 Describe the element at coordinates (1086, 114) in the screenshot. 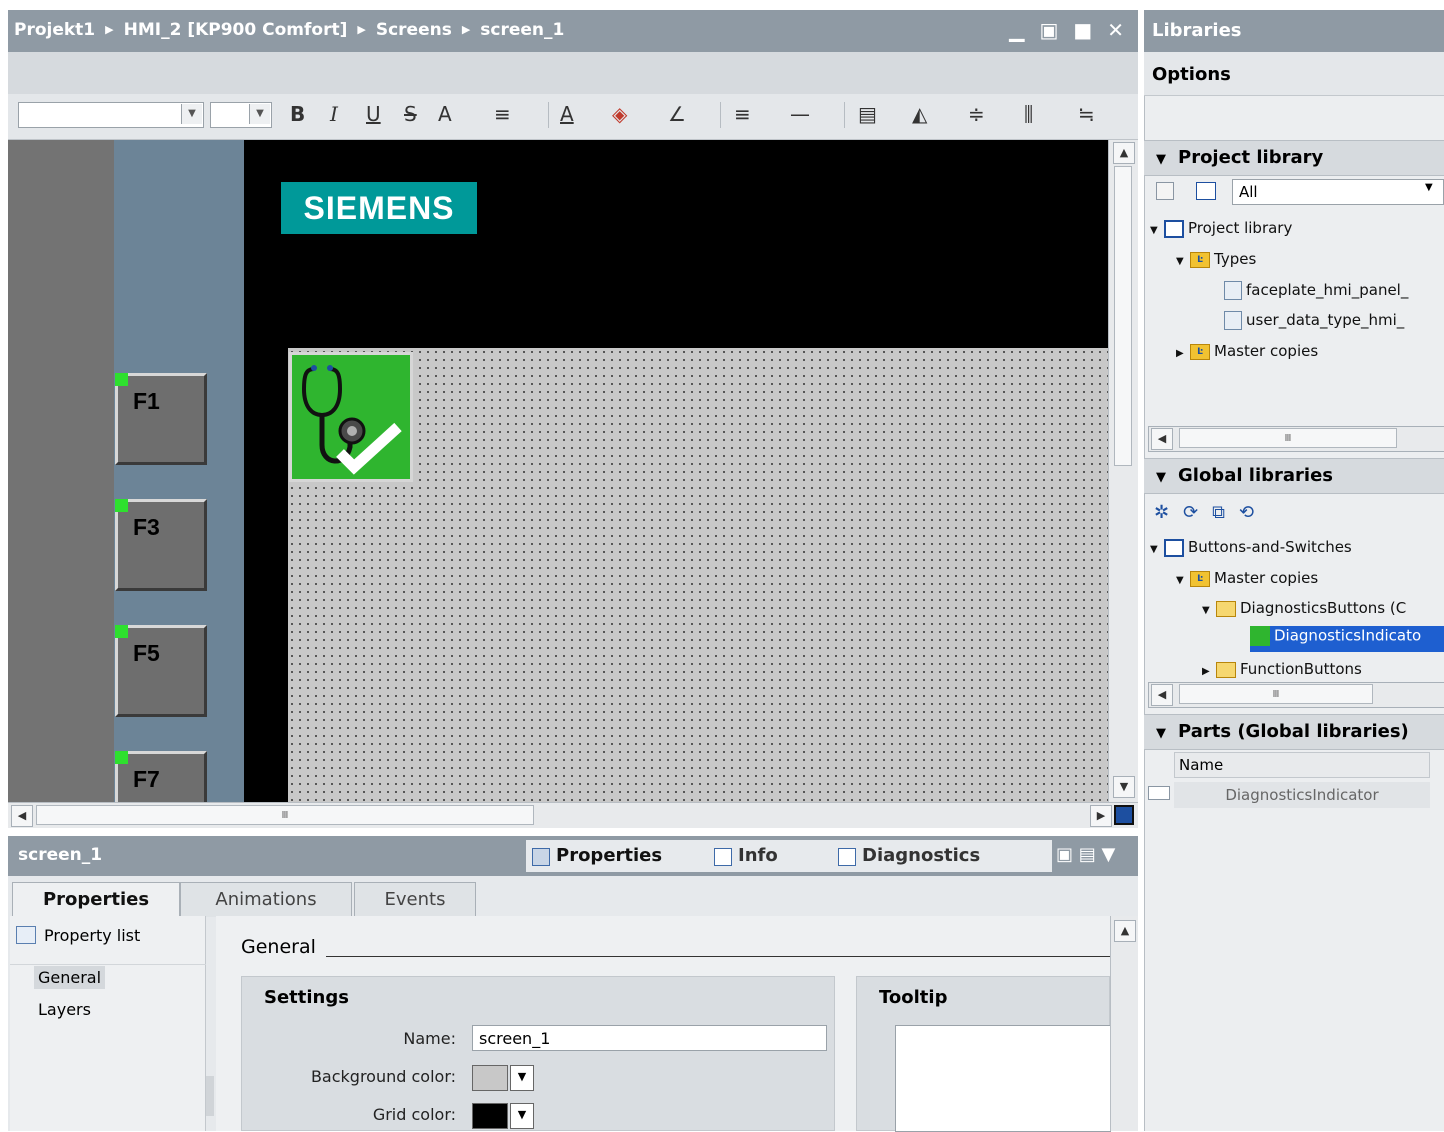

I see `same-size-button: ≒` at that location.